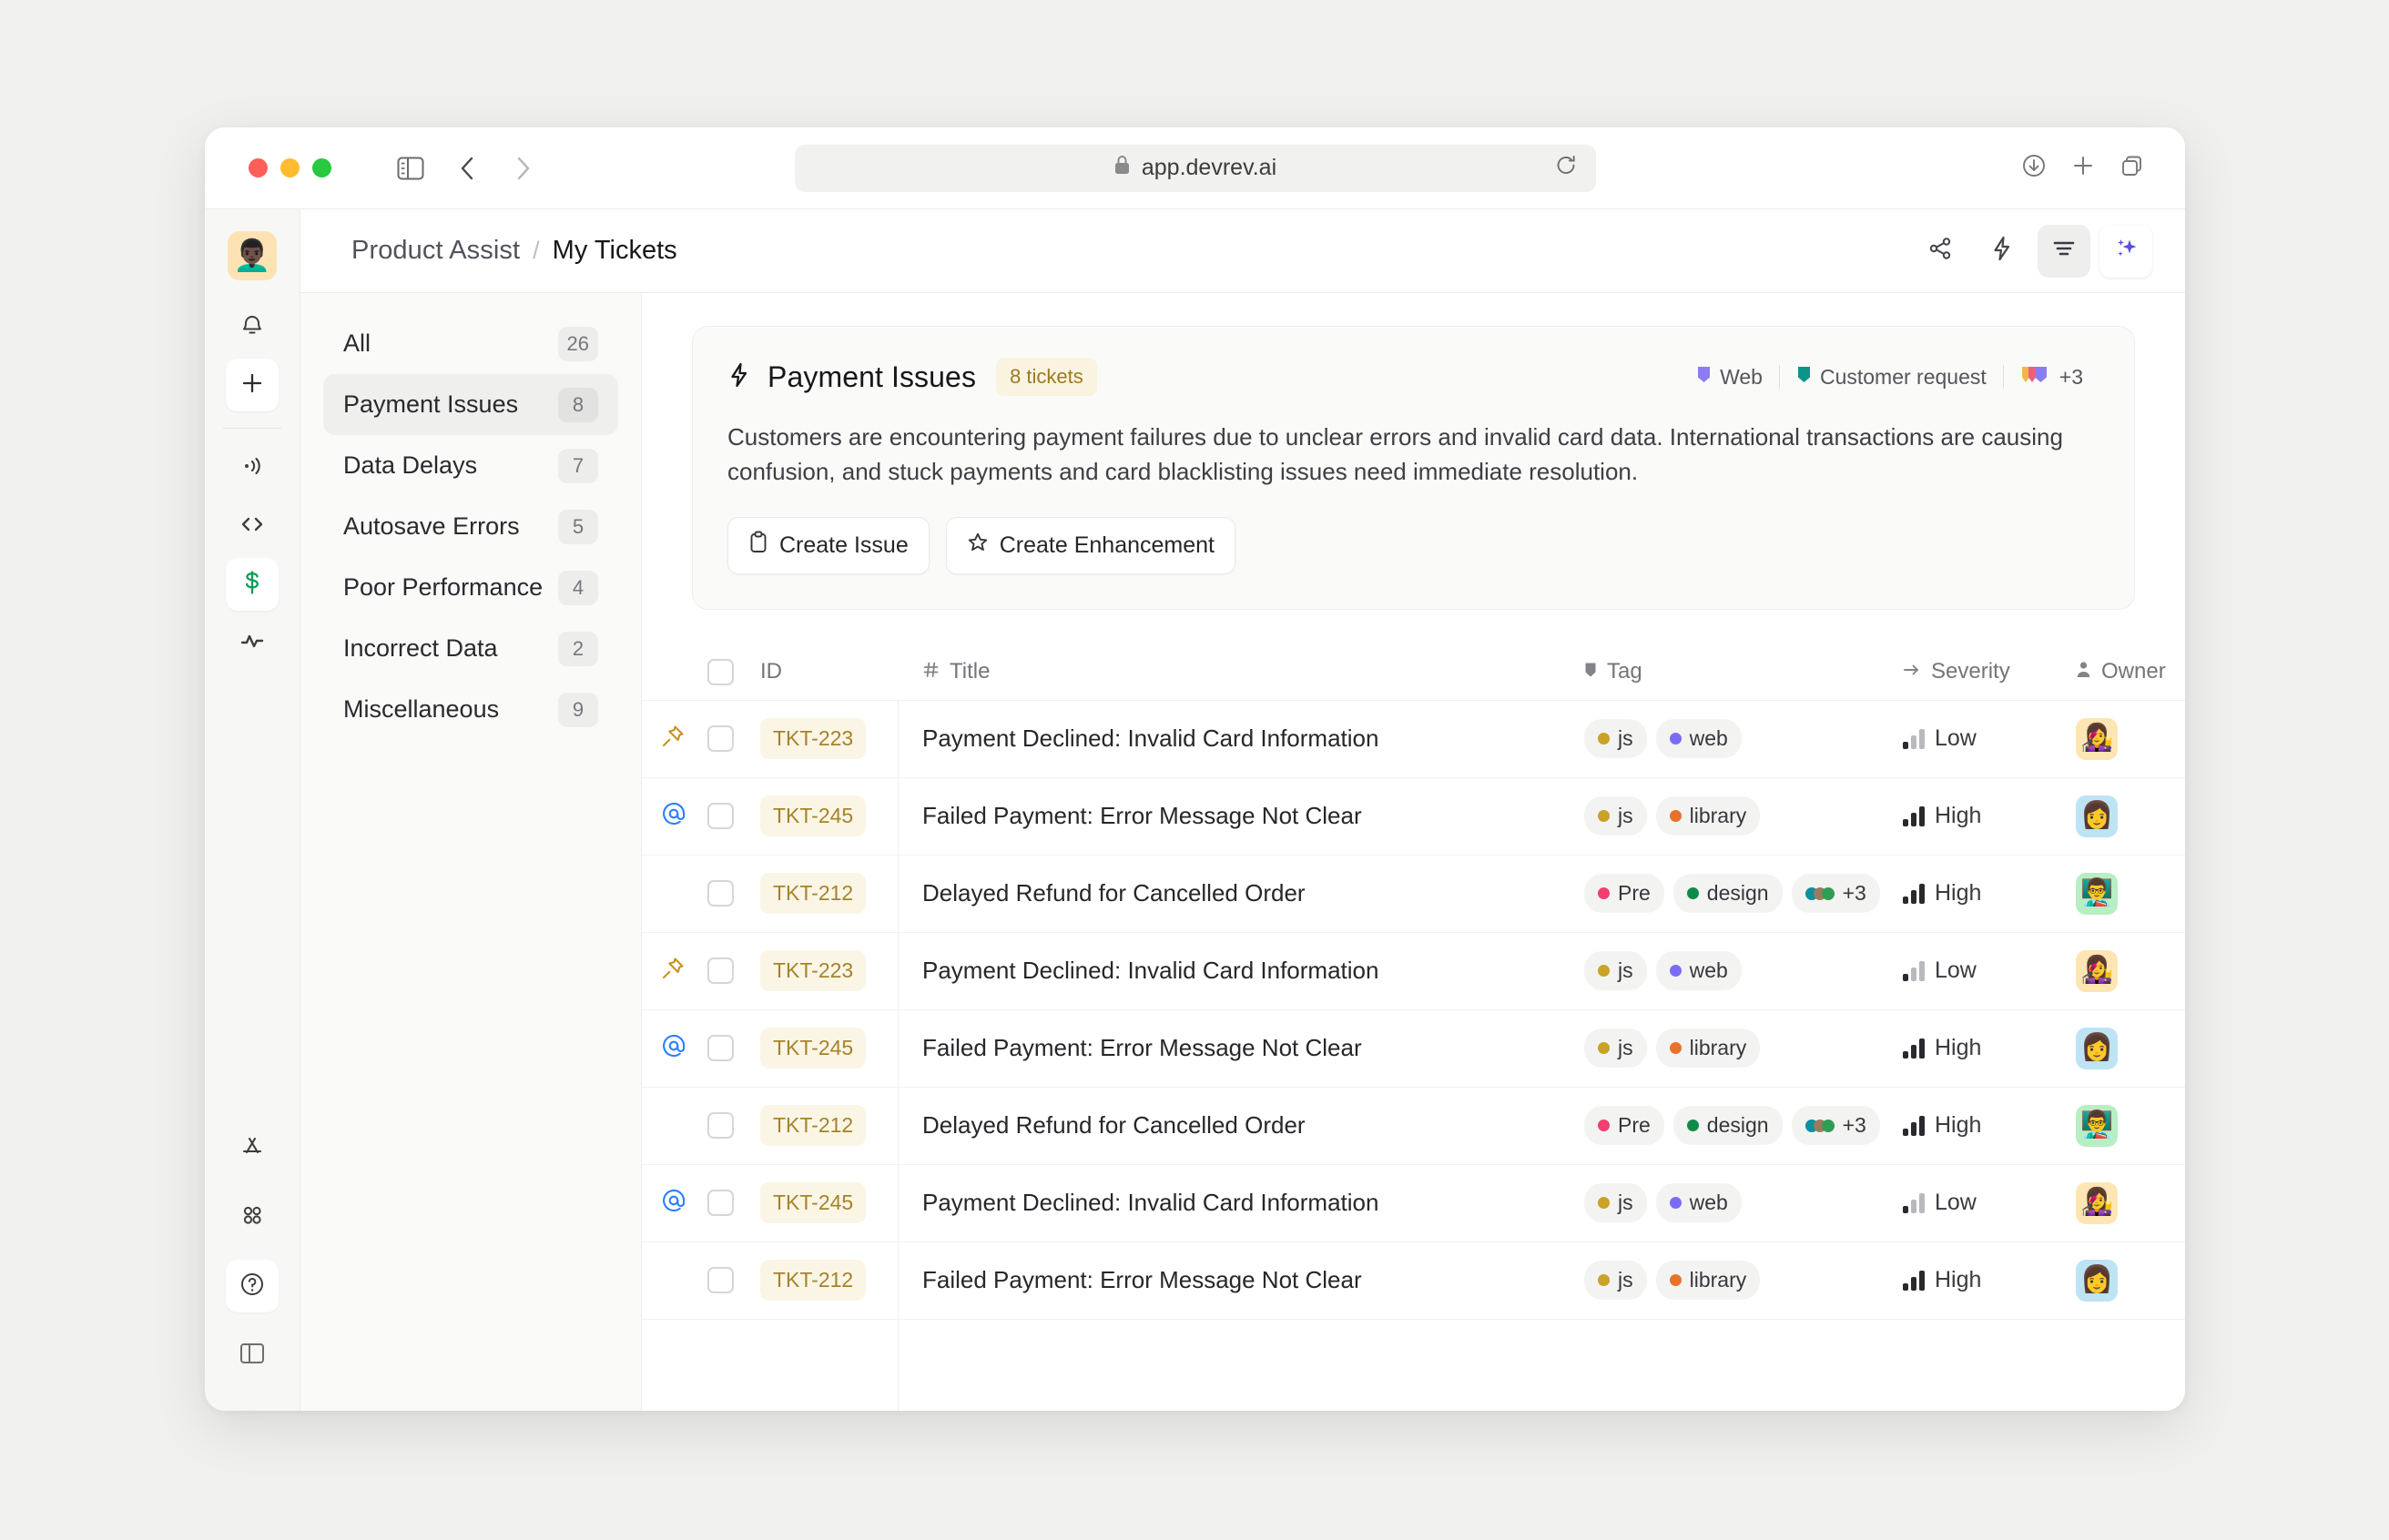 This screenshot has width=2389, height=1540. What do you see at coordinates (2125, 251) in the screenshot?
I see `ai-assist-button` at bounding box center [2125, 251].